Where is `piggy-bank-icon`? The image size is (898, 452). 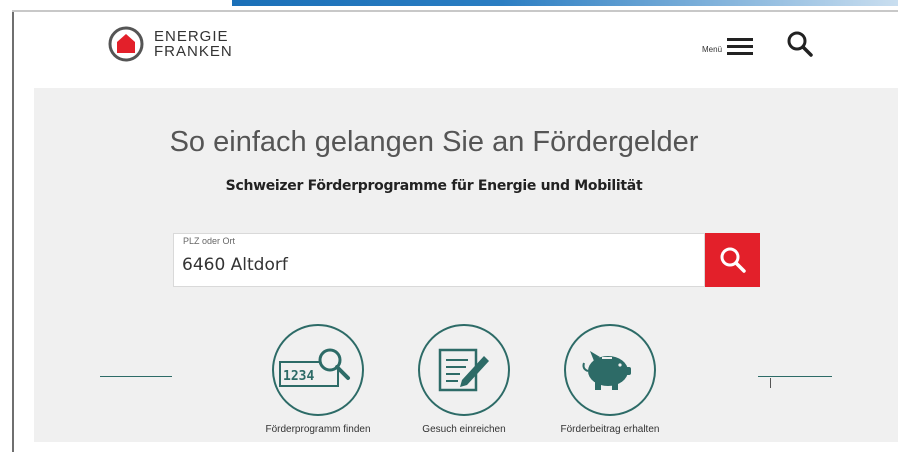
piggy-bank-icon is located at coordinates (606, 370).